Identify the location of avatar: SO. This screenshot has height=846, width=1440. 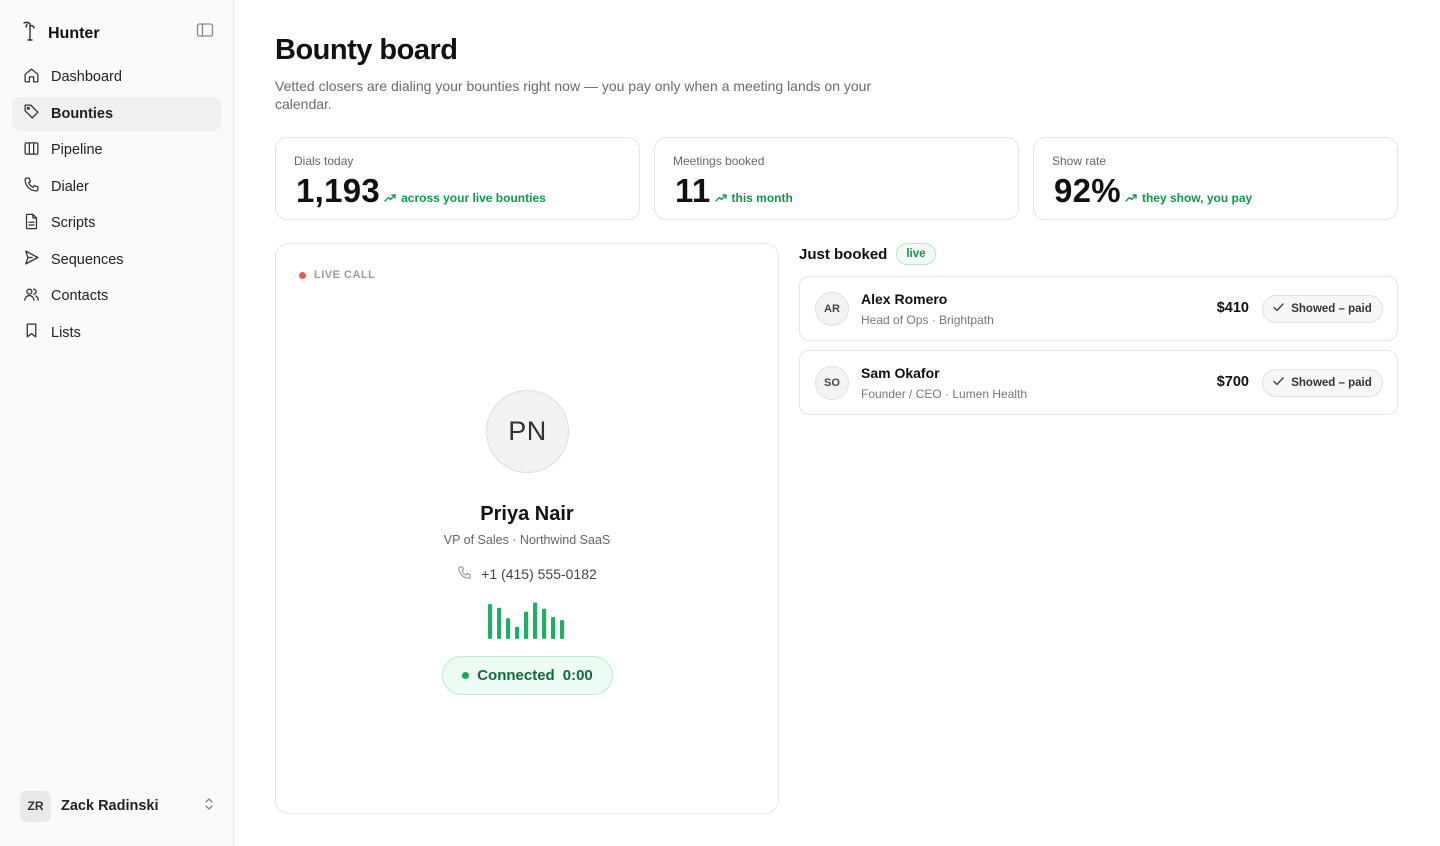
(832, 383).